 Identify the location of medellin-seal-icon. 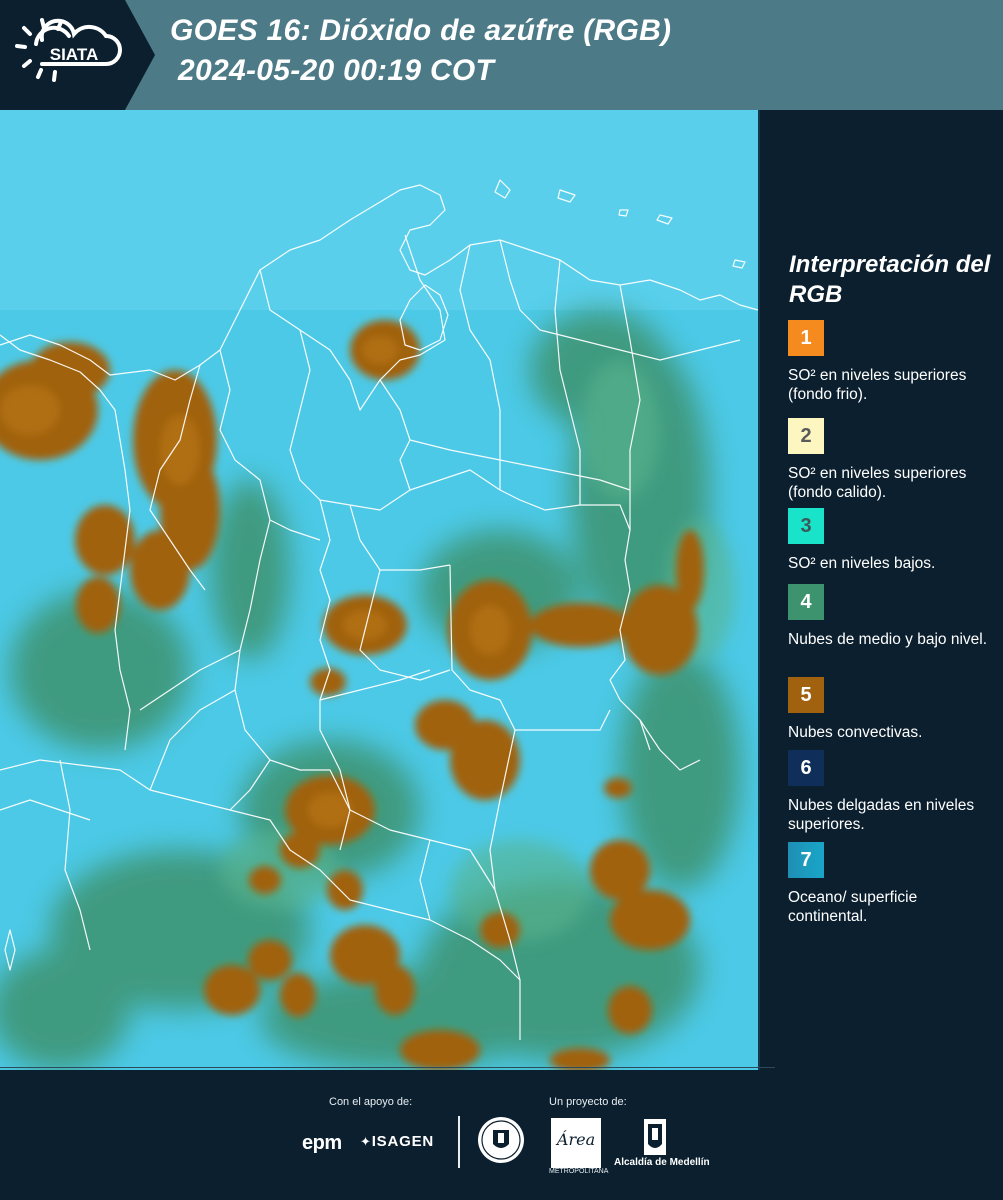
(501, 1140).